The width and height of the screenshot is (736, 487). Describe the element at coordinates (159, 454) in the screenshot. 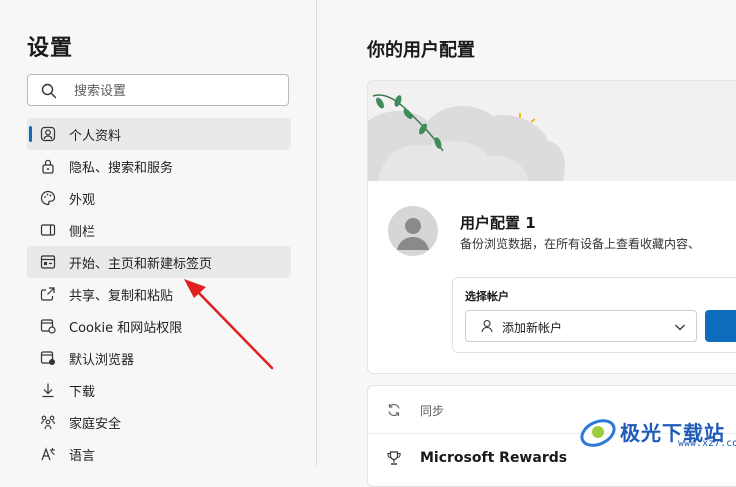

I see `sidebar-item-languages: 语言` at that location.